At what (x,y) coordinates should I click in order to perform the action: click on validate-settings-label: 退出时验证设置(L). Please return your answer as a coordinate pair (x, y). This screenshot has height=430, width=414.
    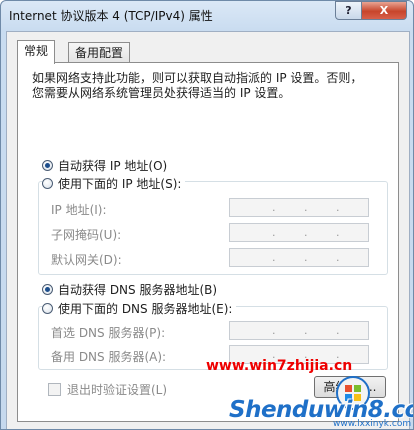
    Looking at the image, I should click on (117, 390).